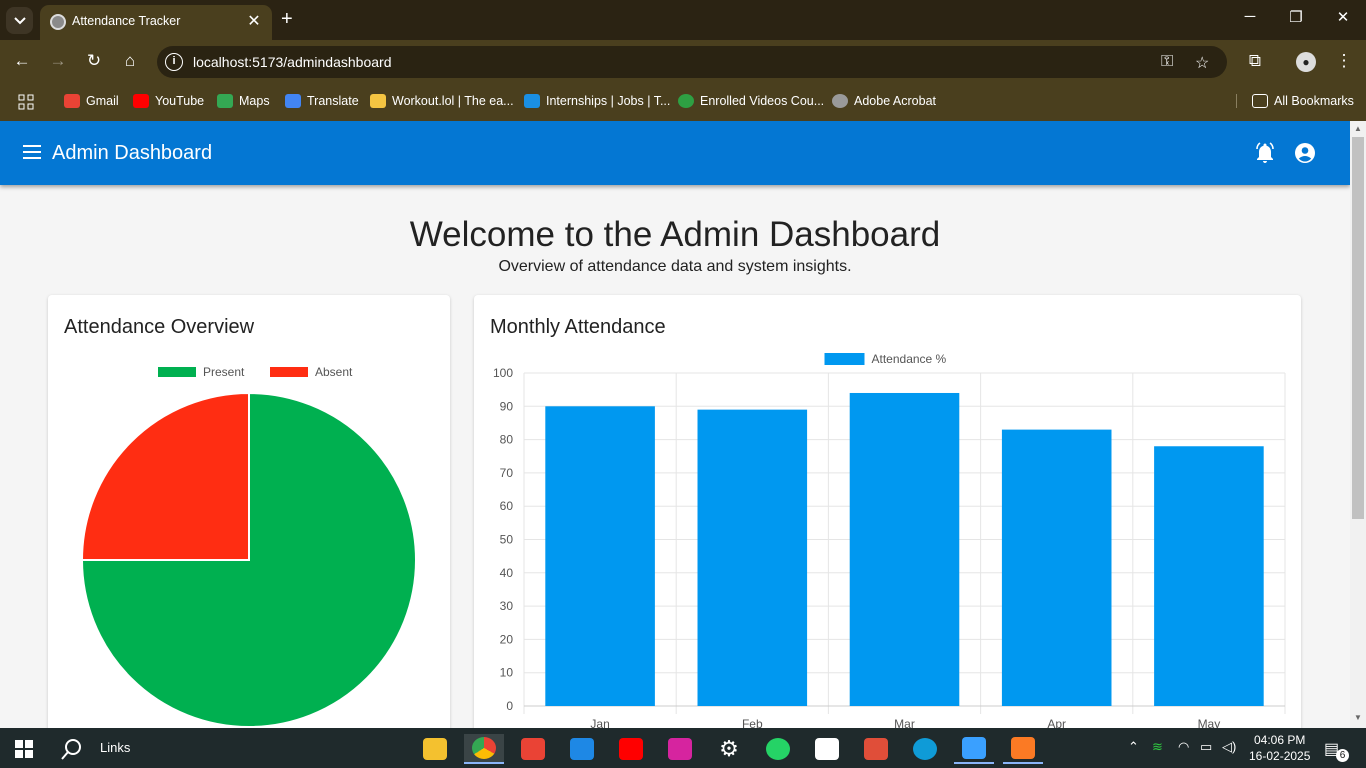 The width and height of the screenshot is (1366, 768). What do you see at coordinates (729, 749) in the screenshot?
I see `taskbar-settings: ⚙` at bounding box center [729, 749].